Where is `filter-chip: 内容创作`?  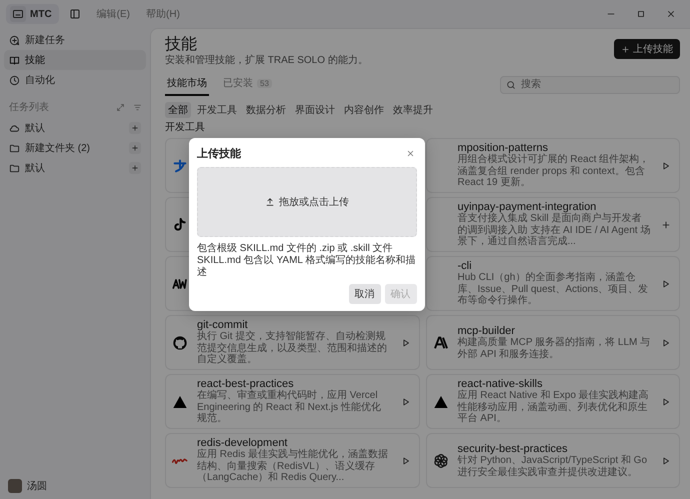
filter-chip: 内容创作 is located at coordinates (364, 110).